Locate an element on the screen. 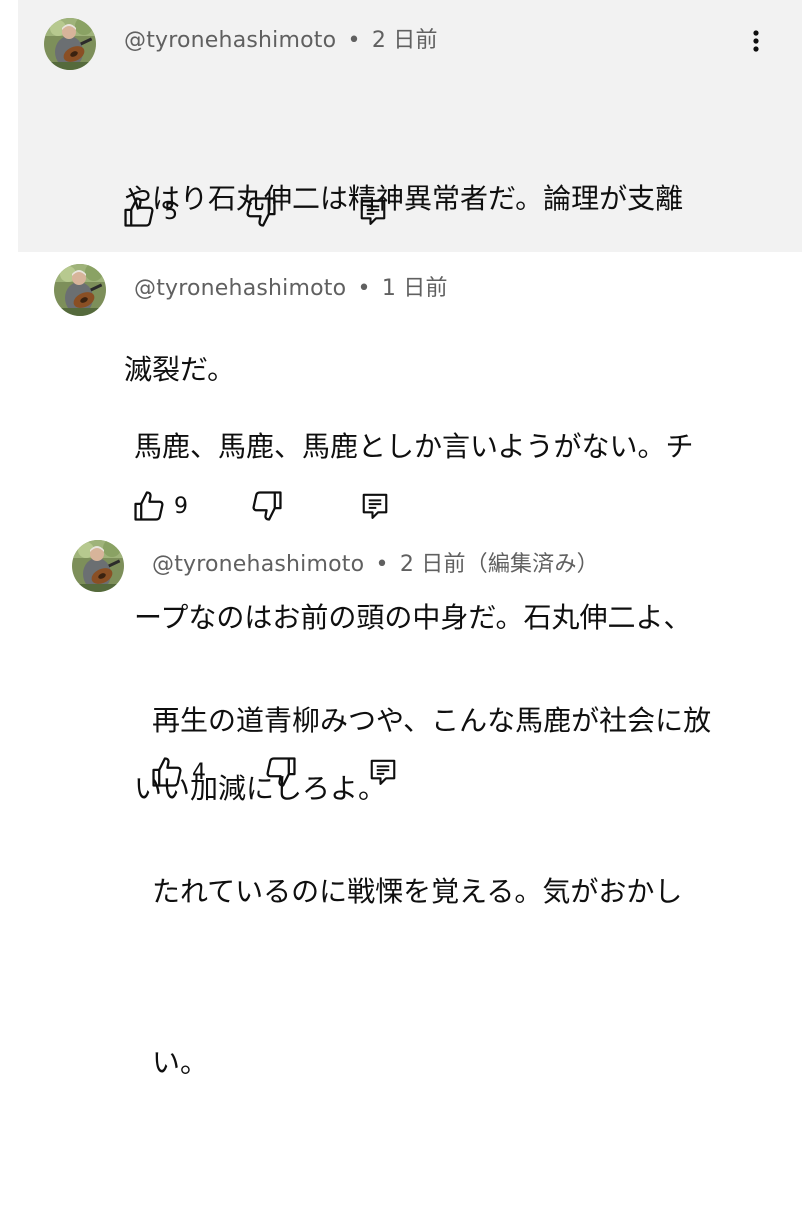  like-button: 4 is located at coordinates (178, 772).